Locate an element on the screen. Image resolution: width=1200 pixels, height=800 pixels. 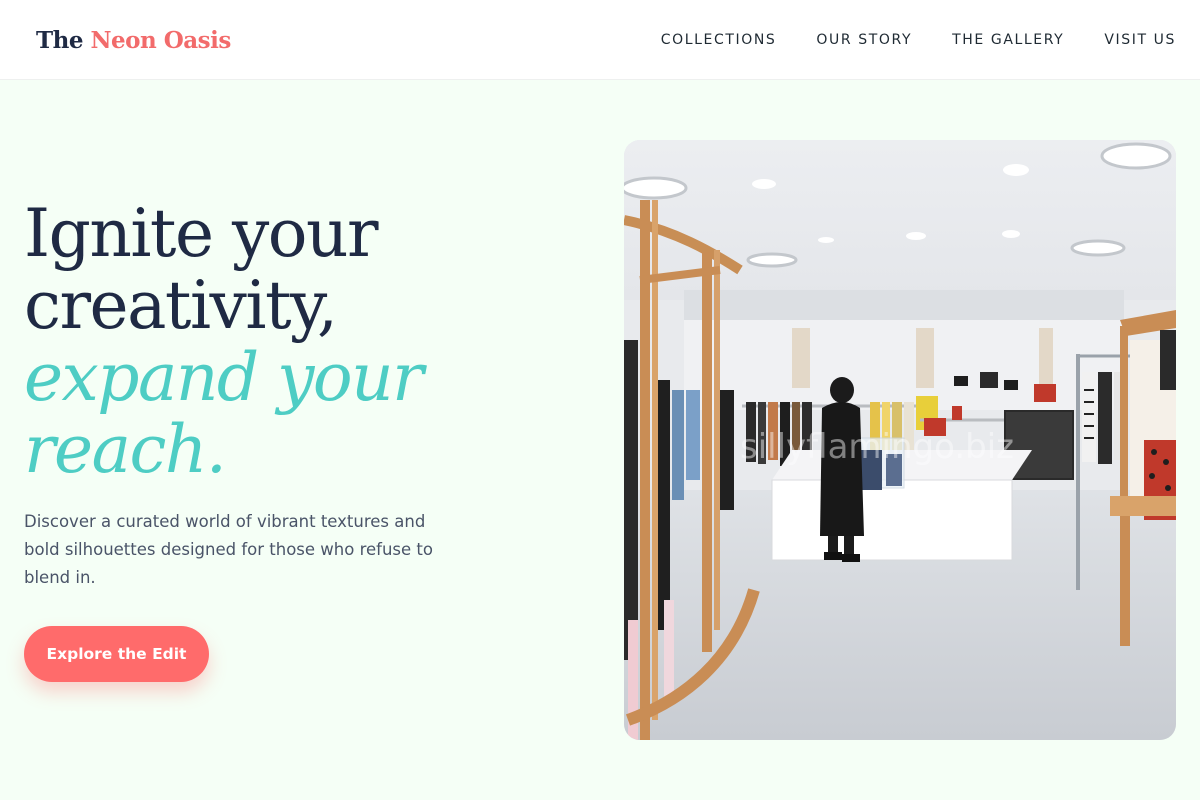
nav-link-visit-us: VISIT US is located at coordinates (1140, 40).